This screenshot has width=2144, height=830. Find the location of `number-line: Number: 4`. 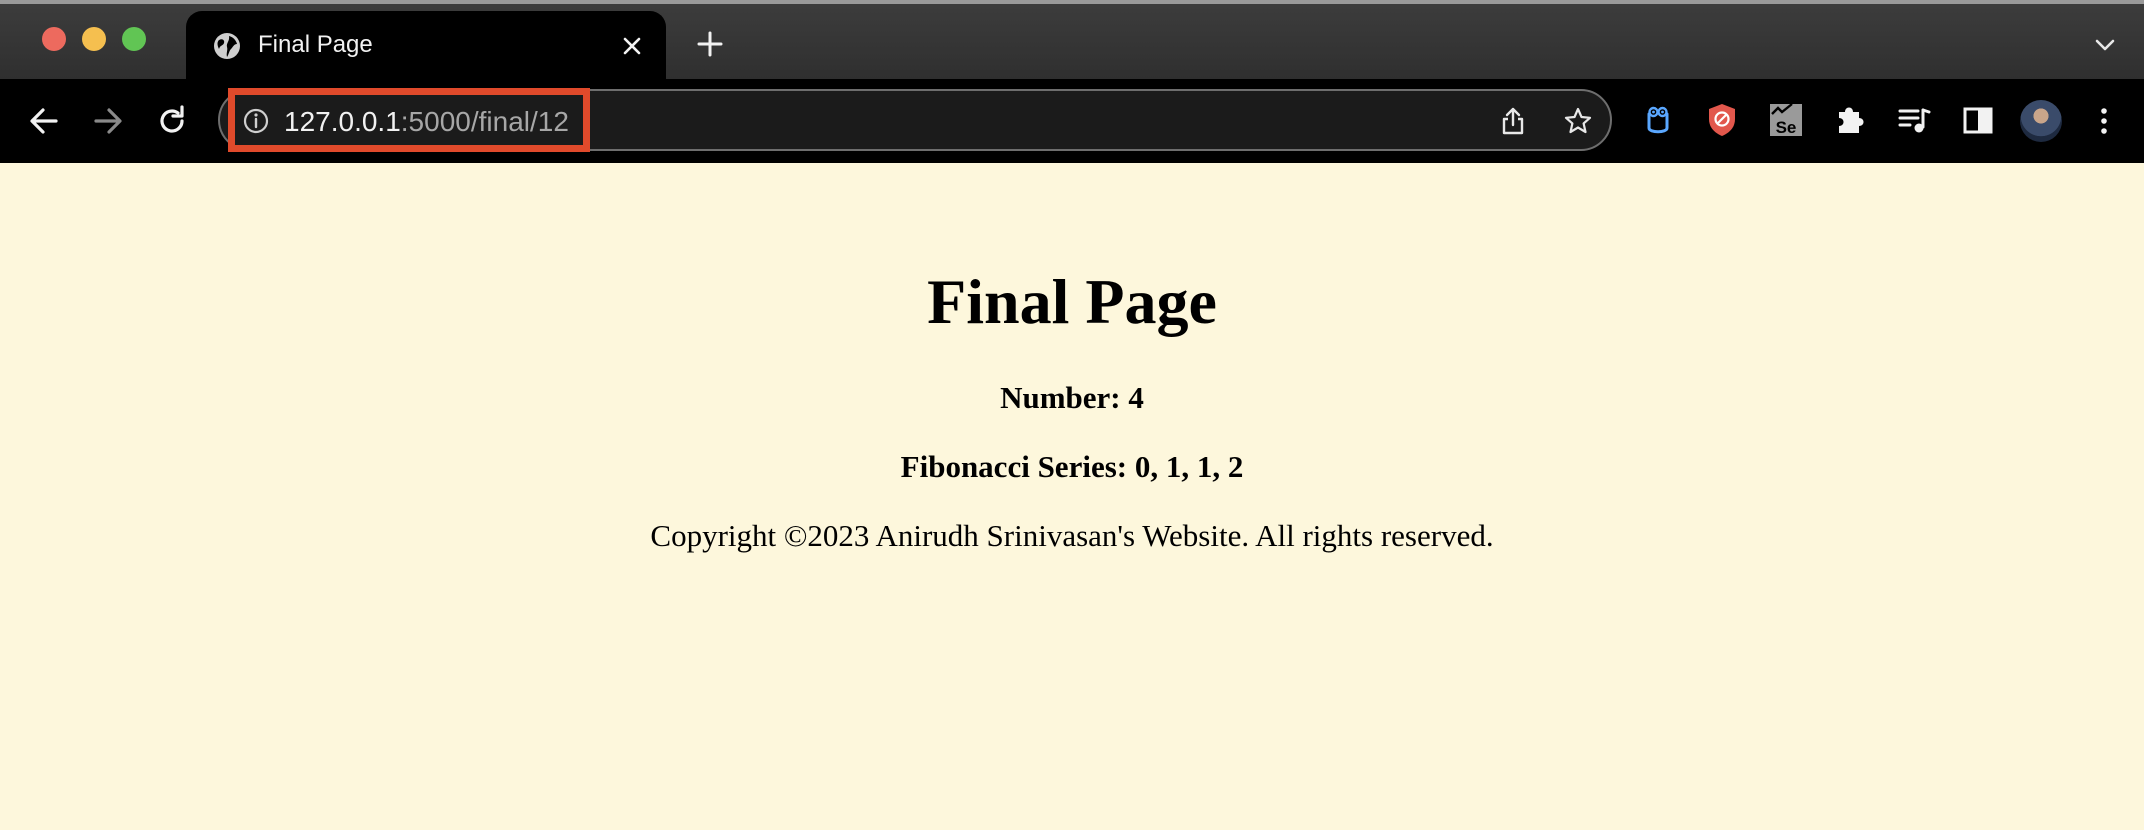

number-line: Number: 4 is located at coordinates (1072, 398).